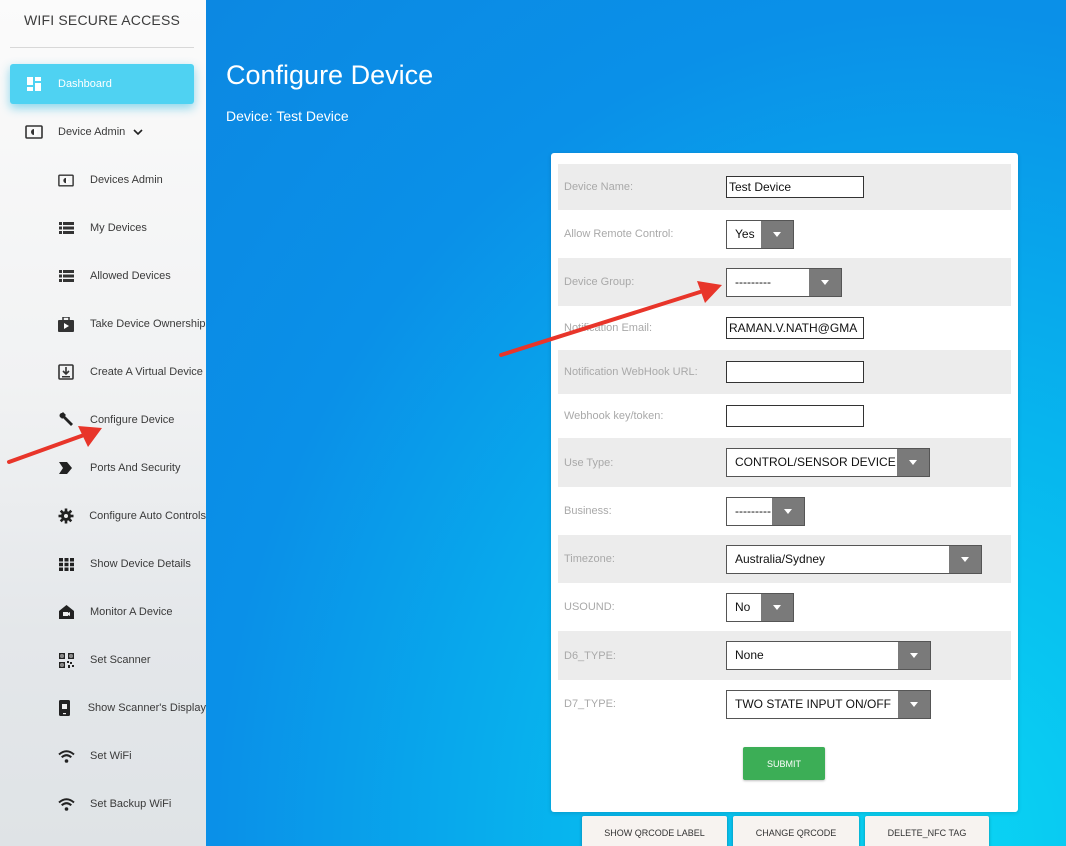  What do you see at coordinates (287, 116) in the screenshot?
I see `page-subtitle: Device: Test Device` at bounding box center [287, 116].